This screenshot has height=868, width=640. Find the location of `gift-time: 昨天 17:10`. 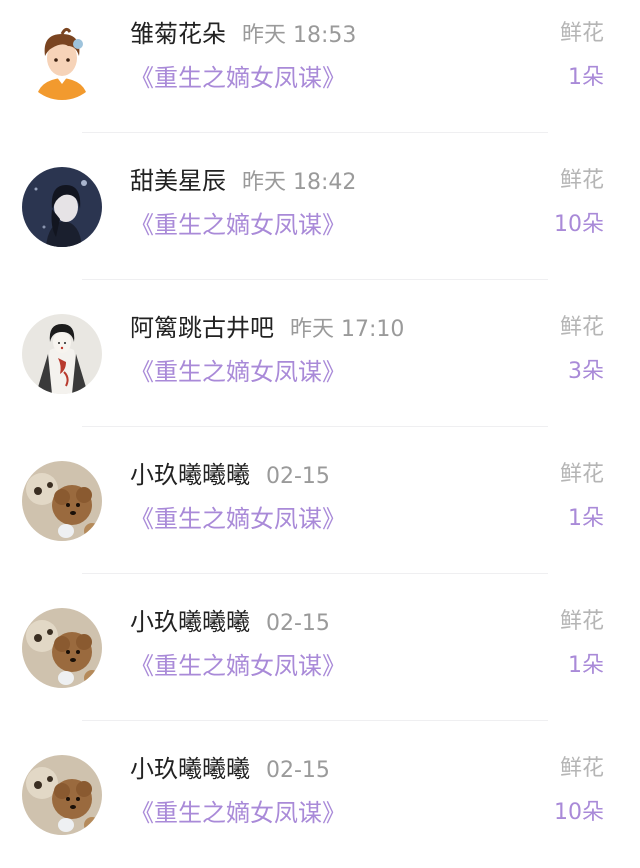

gift-time: 昨天 17:10 is located at coordinates (347, 329).